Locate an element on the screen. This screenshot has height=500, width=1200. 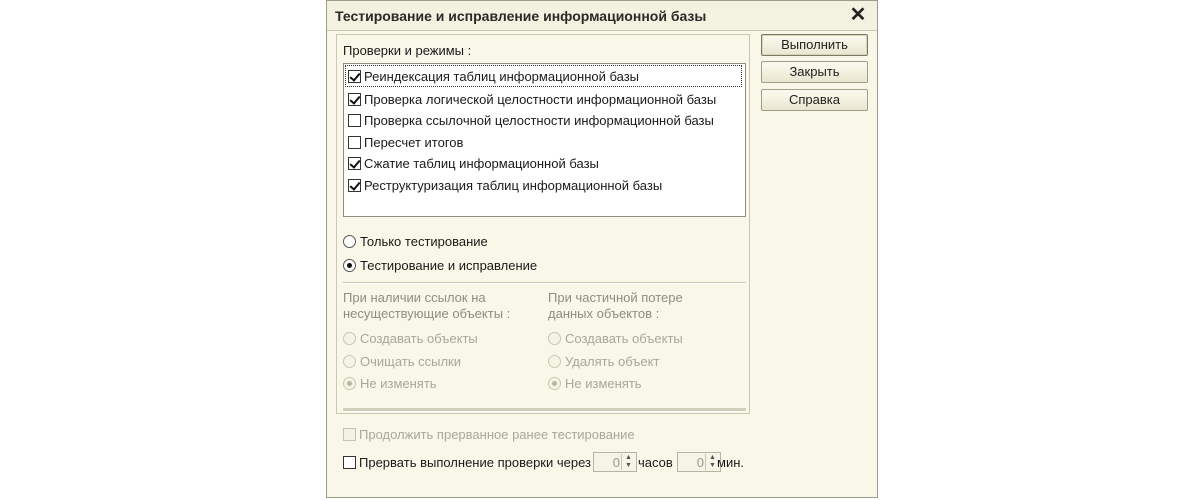
partial-loss-label: При частичной потере данных объектов : is located at coordinates (615, 305).